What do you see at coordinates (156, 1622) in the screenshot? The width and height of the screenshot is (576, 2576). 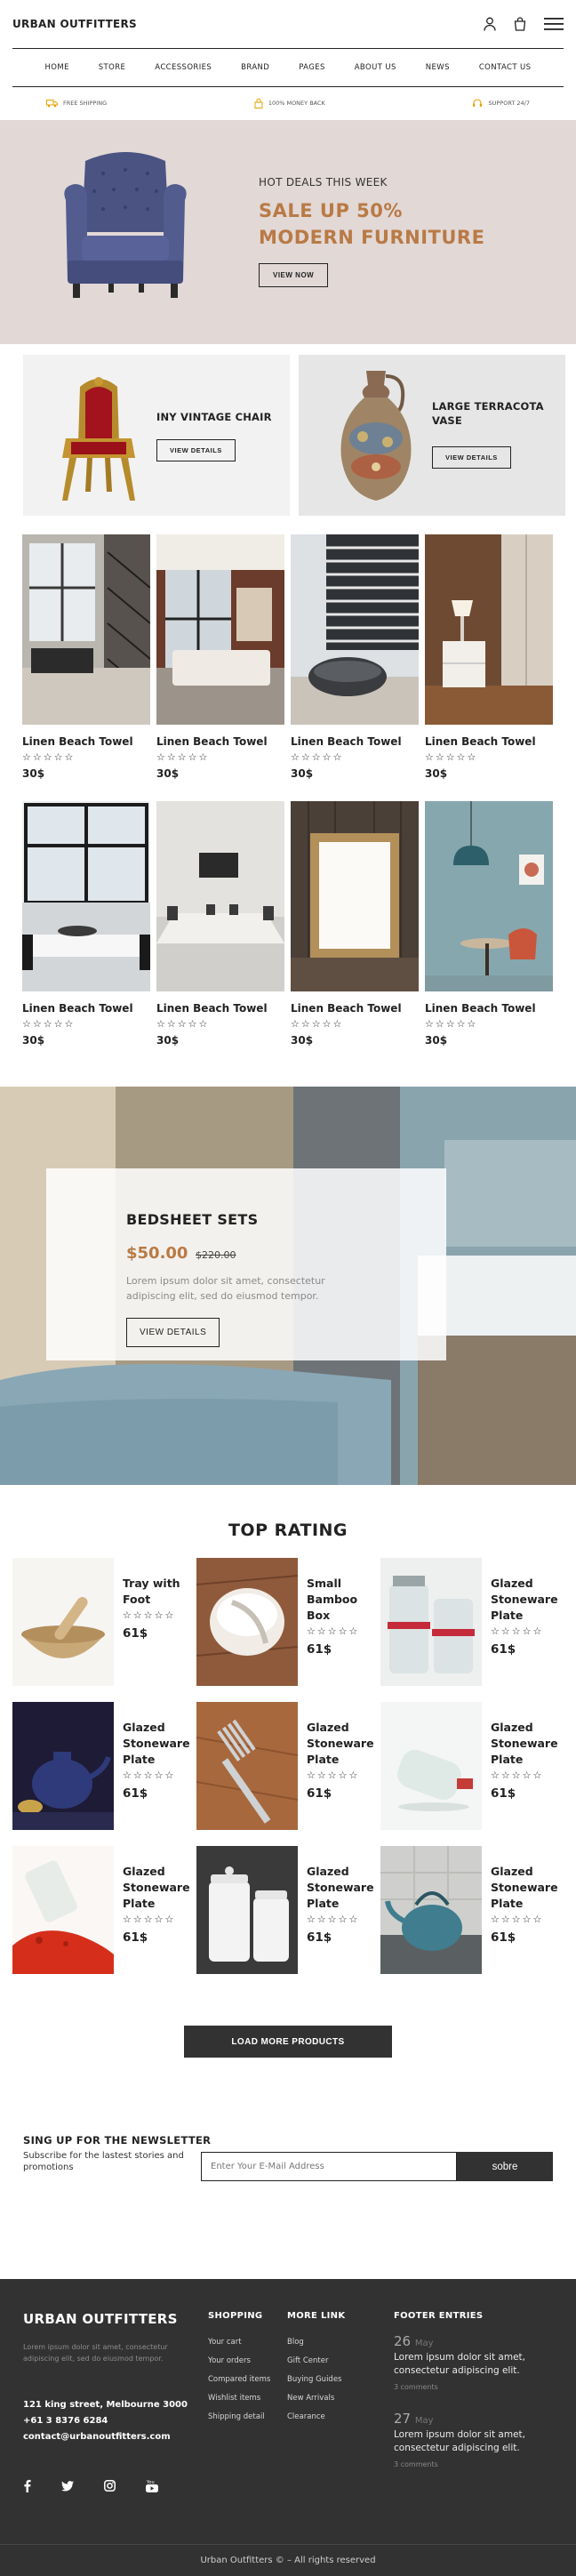 I see `item-info: Tray with Foot ☆☆☆☆☆ 61$` at bounding box center [156, 1622].